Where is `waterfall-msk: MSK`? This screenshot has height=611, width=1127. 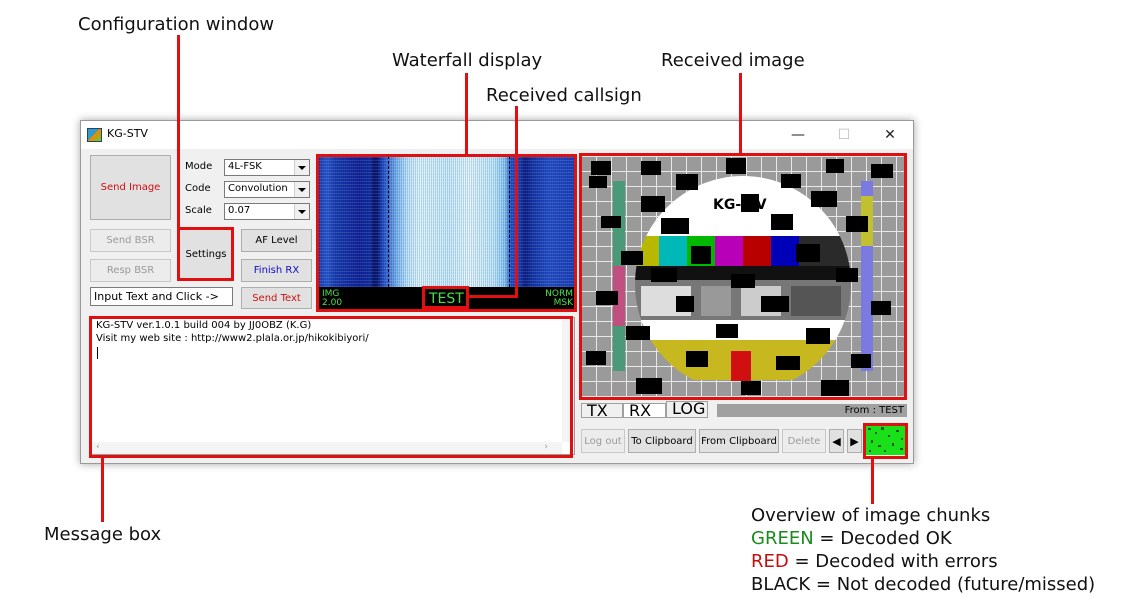
waterfall-msk: MSK is located at coordinates (563, 303).